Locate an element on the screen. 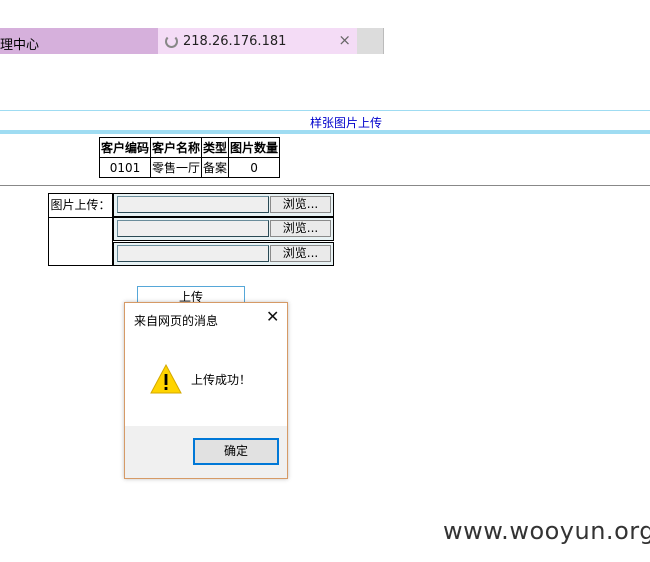 The height and width of the screenshot is (562, 650). table-header-row: 客户编码 客户名称 类型 图片数量 is located at coordinates (189, 147).